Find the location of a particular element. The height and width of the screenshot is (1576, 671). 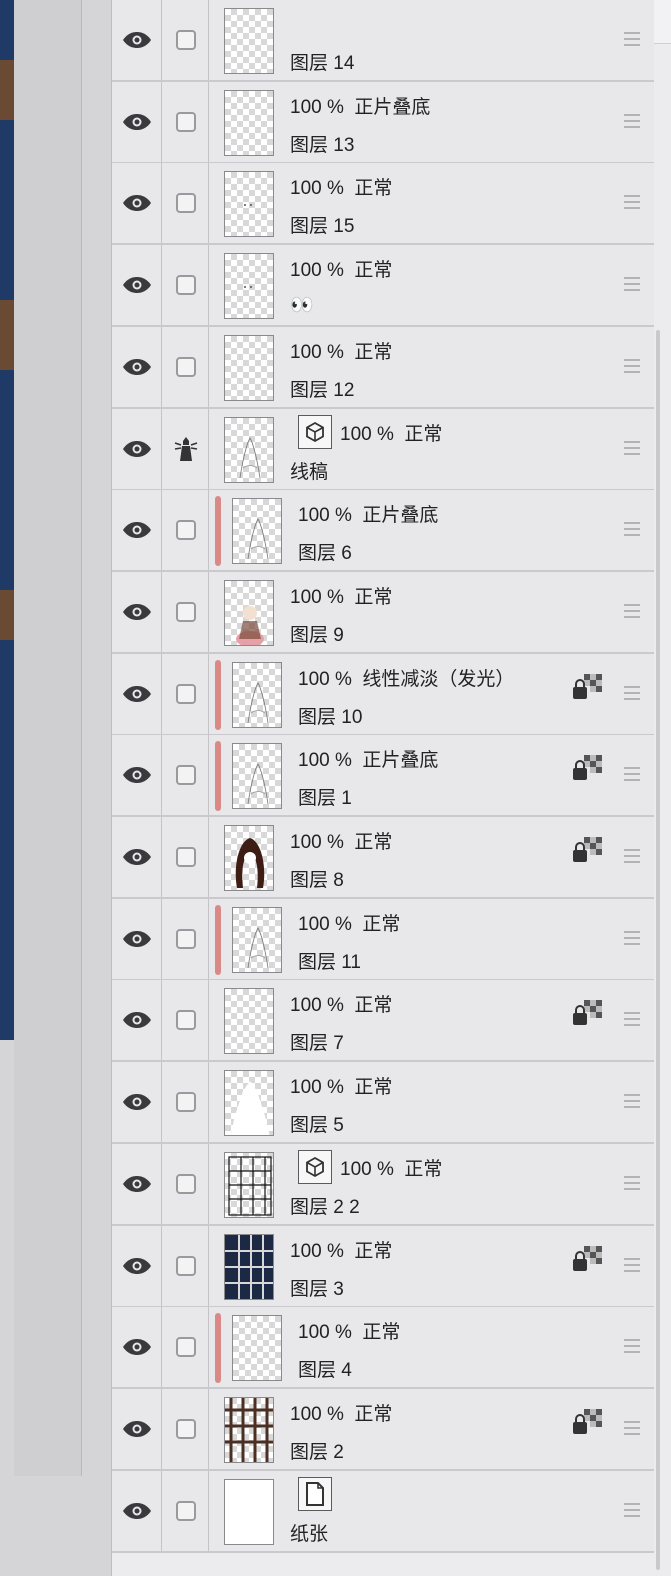

layer-row: 纸张 is located at coordinates (383, 1511).